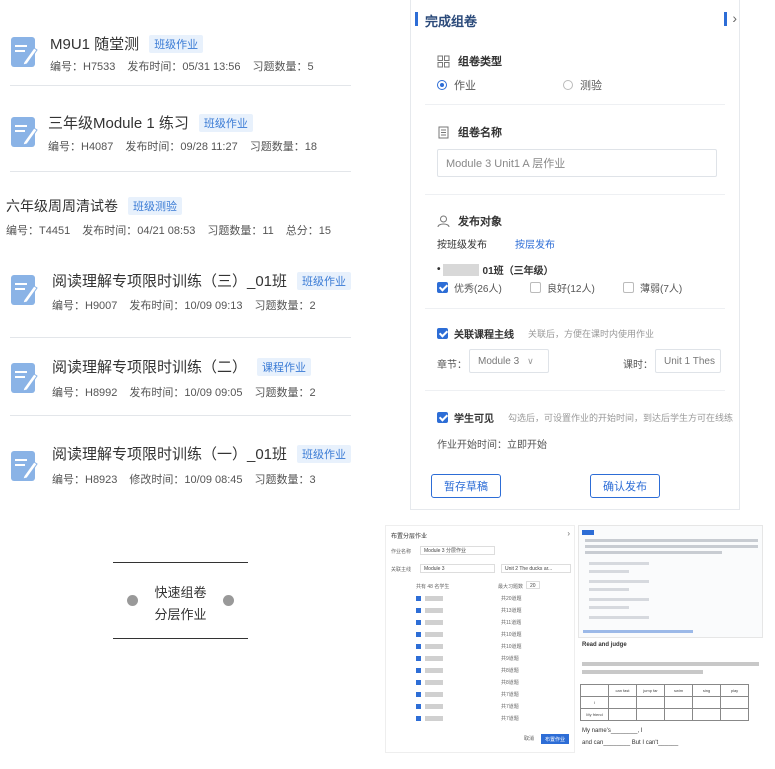 The image size is (775, 769). Describe the element at coordinates (518, 271) in the screenshot. I see `class-label: 01班（三年级）` at that location.